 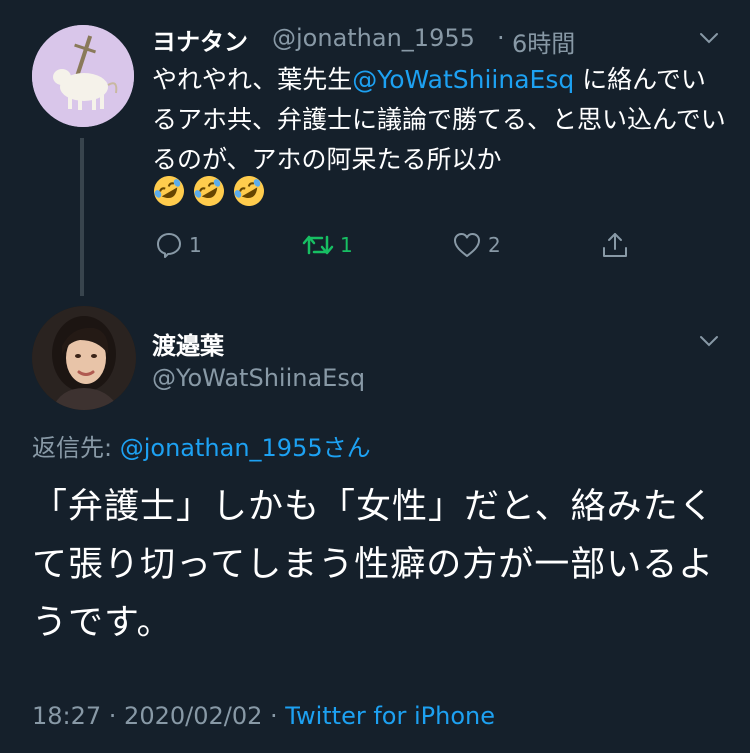 What do you see at coordinates (158, 716) in the screenshot?
I see `tweet-timestamp: 18:27 · 2020/02/02 ·` at bounding box center [158, 716].